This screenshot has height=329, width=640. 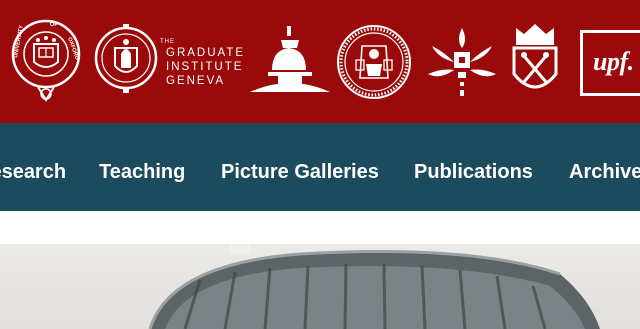 What do you see at coordinates (54, 25) in the screenshot?
I see `svg-text: OF` at bounding box center [54, 25].